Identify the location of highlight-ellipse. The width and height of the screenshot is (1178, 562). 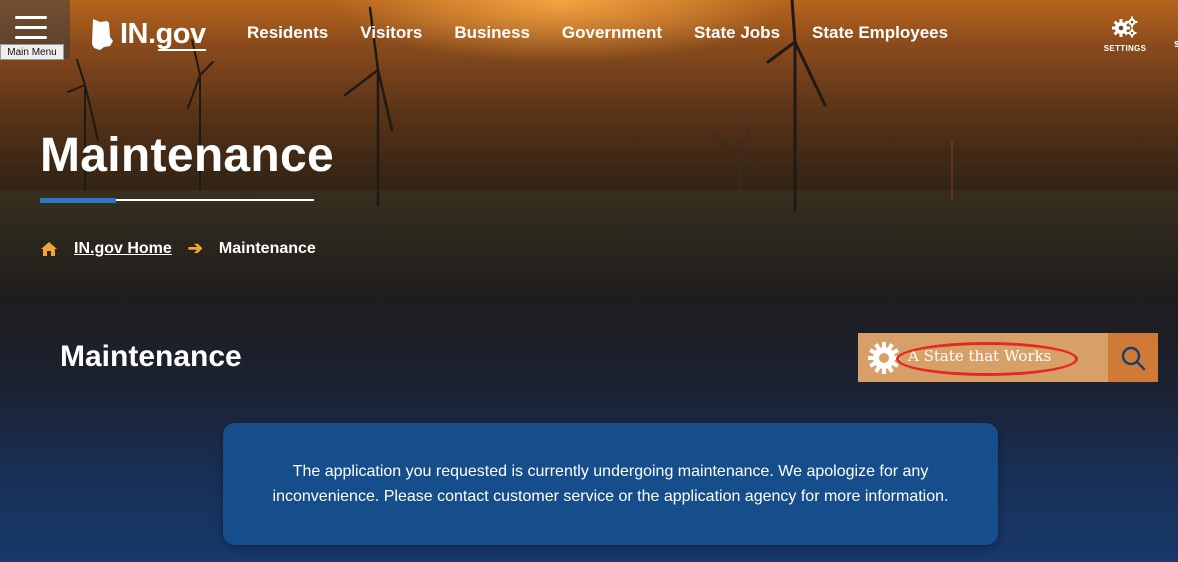
(987, 359).